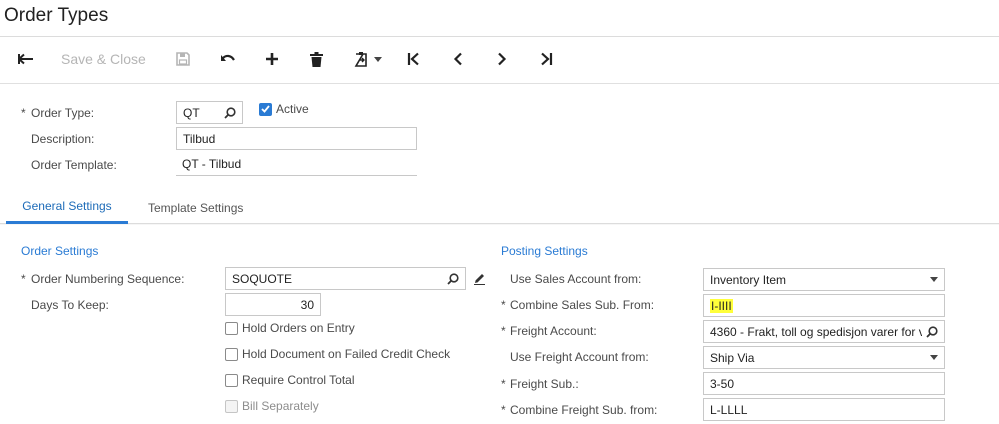 The height and width of the screenshot is (424, 999). I want to click on add-button, so click(272, 59).